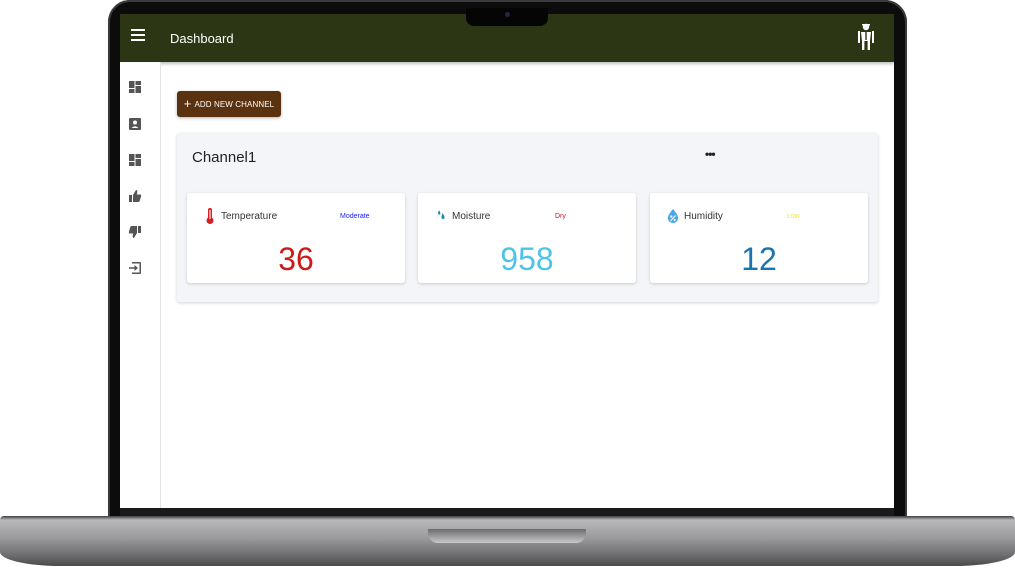 The width and height of the screenshot is (1015, 571). I want to click on add-new-channel-button: + ADD NEW CHANNEL, so click(229, 104).